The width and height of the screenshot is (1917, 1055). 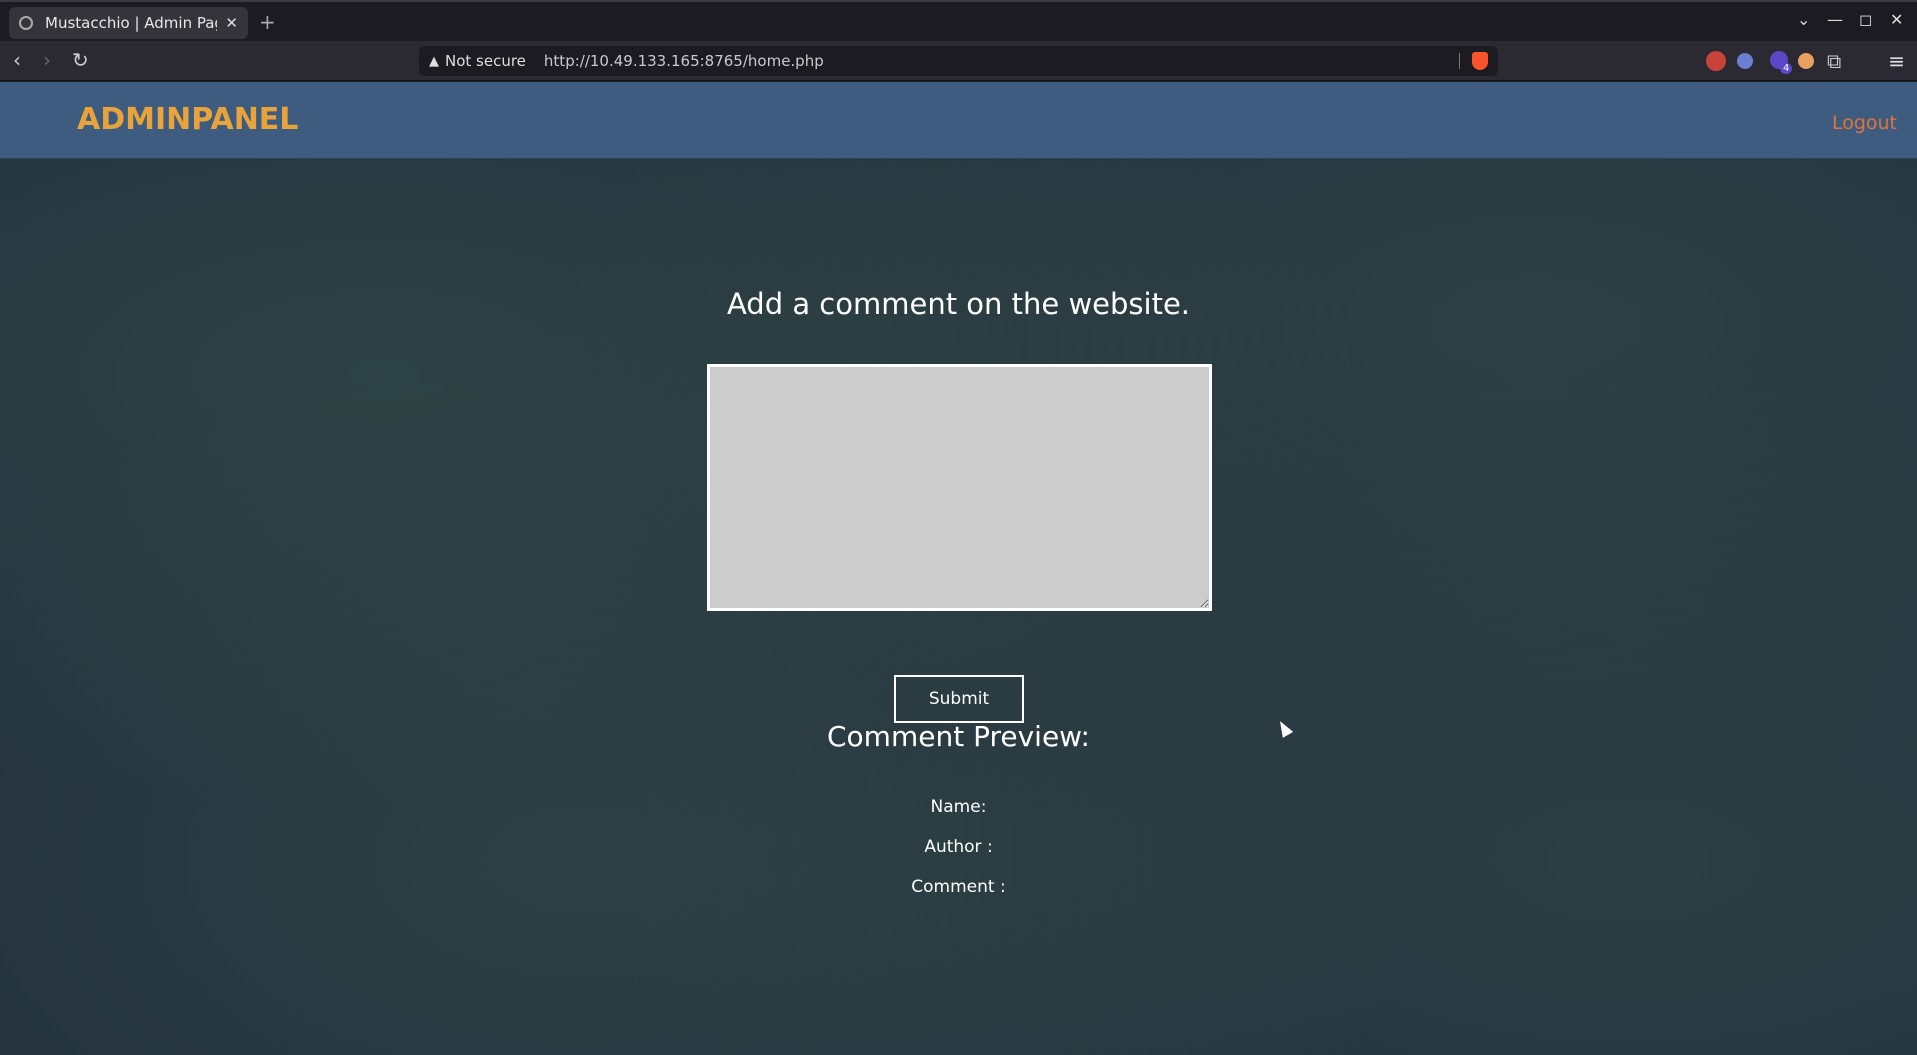 What do you see at coordinates (434, 61) in the screenshot?
I see `warning-icon: ▲` at bounding box center [434, 61].